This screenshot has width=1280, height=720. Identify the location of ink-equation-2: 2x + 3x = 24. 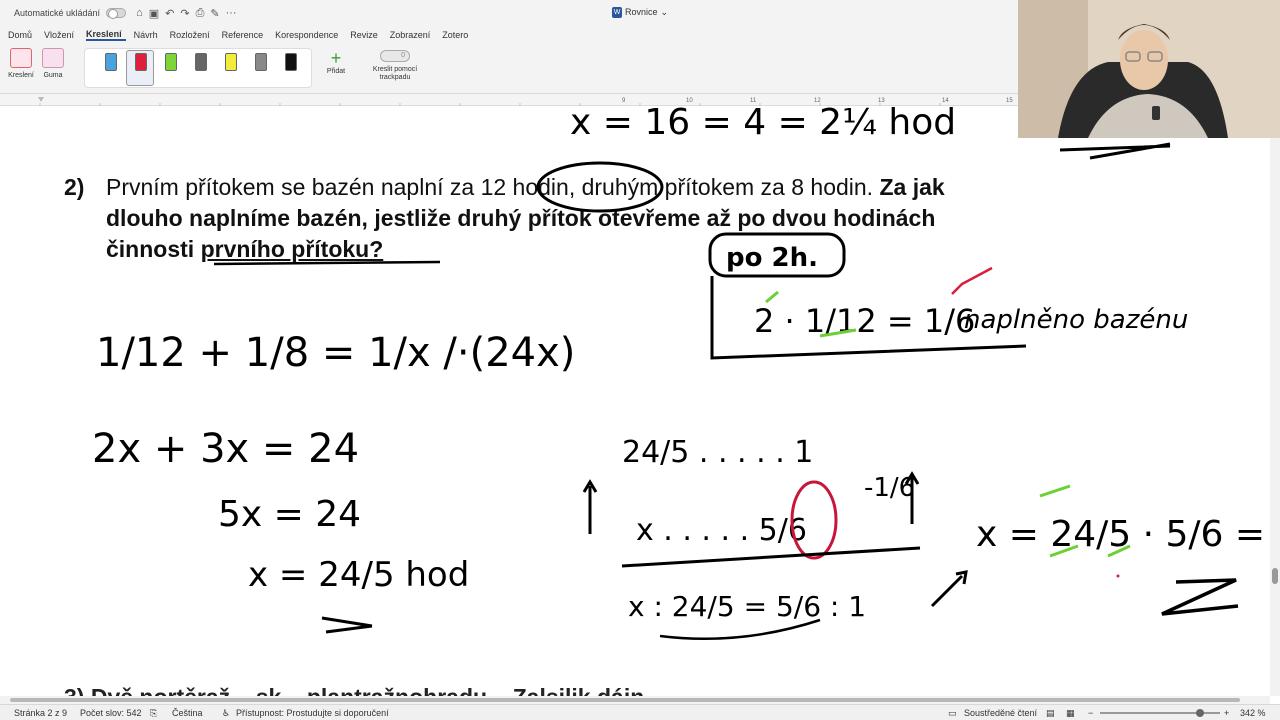
(225, 449).